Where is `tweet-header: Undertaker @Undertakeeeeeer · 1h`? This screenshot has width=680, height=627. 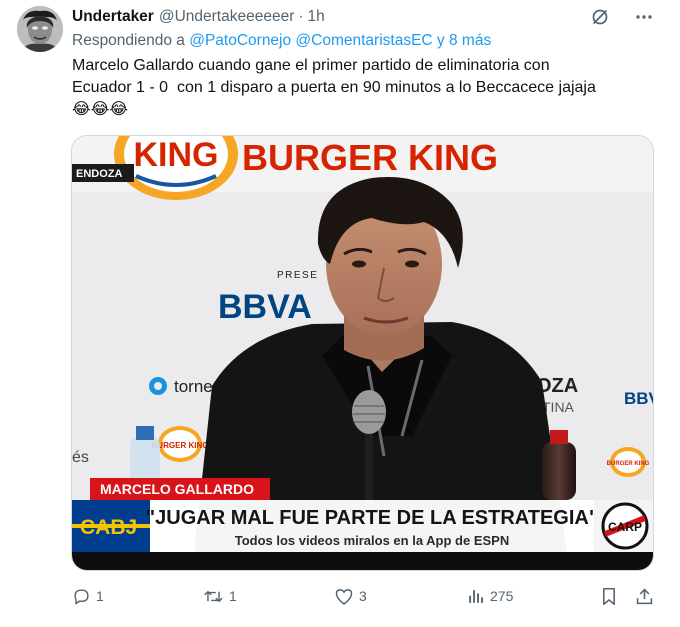
tweet-header: Undertaker @Undertakeeeeeer · 1h is located at coordinates (198, 17).